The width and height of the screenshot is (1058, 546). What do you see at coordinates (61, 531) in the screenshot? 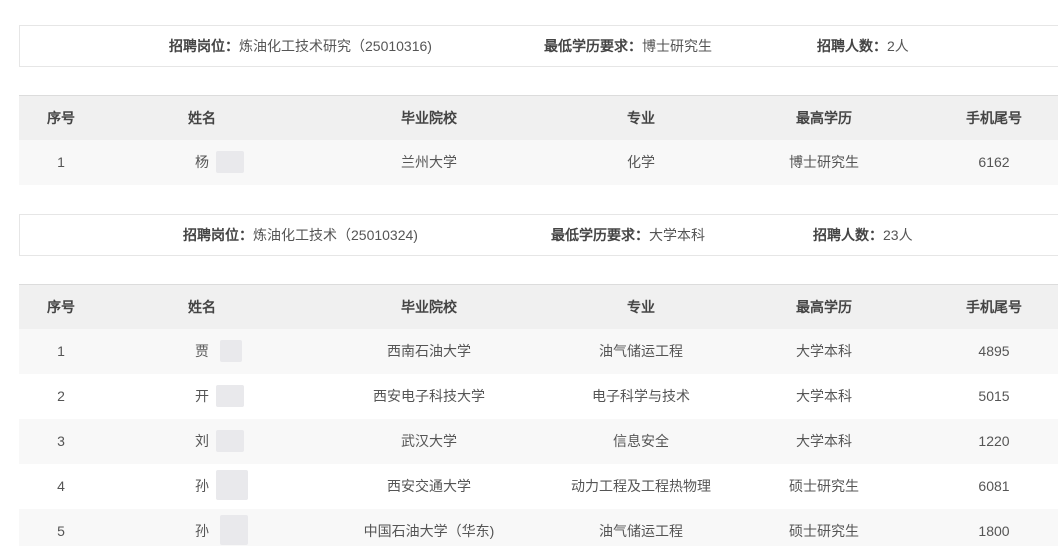
I see `row-index: 5` at bounding box center [61, 531].